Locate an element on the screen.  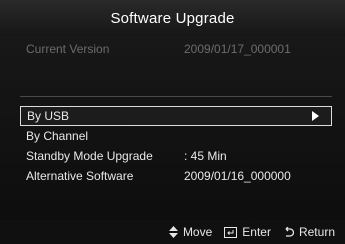
return-icon is located at coordinates (288, 232).